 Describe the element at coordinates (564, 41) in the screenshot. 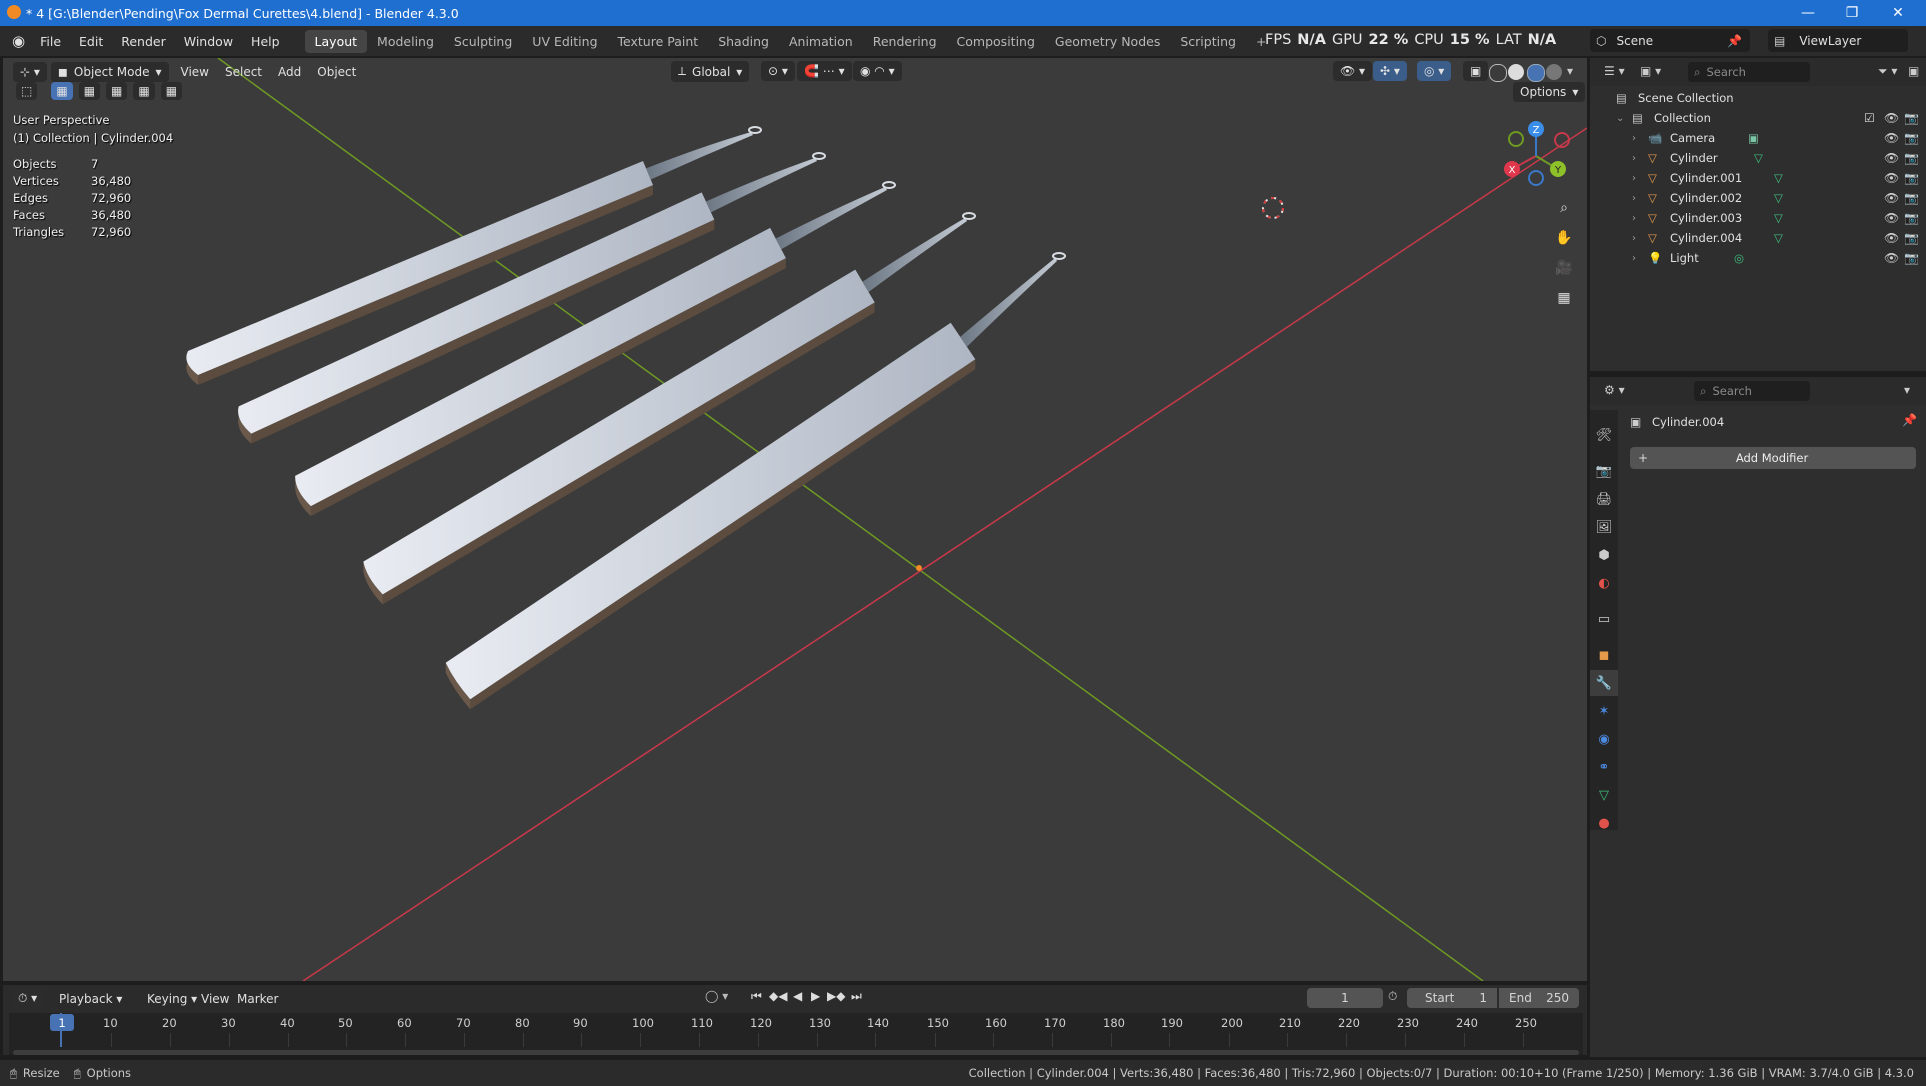

I see `tab-uv-editing: UV Editing` at that location.